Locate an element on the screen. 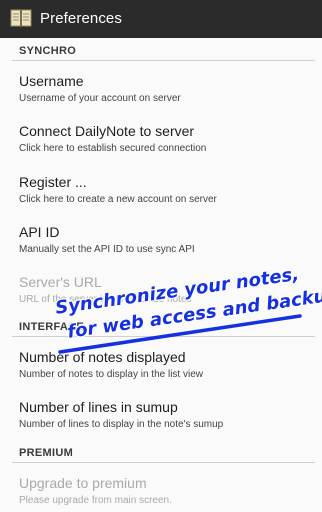  section-header-synchro: SYNCHRO is located at coordinates (48, 51).